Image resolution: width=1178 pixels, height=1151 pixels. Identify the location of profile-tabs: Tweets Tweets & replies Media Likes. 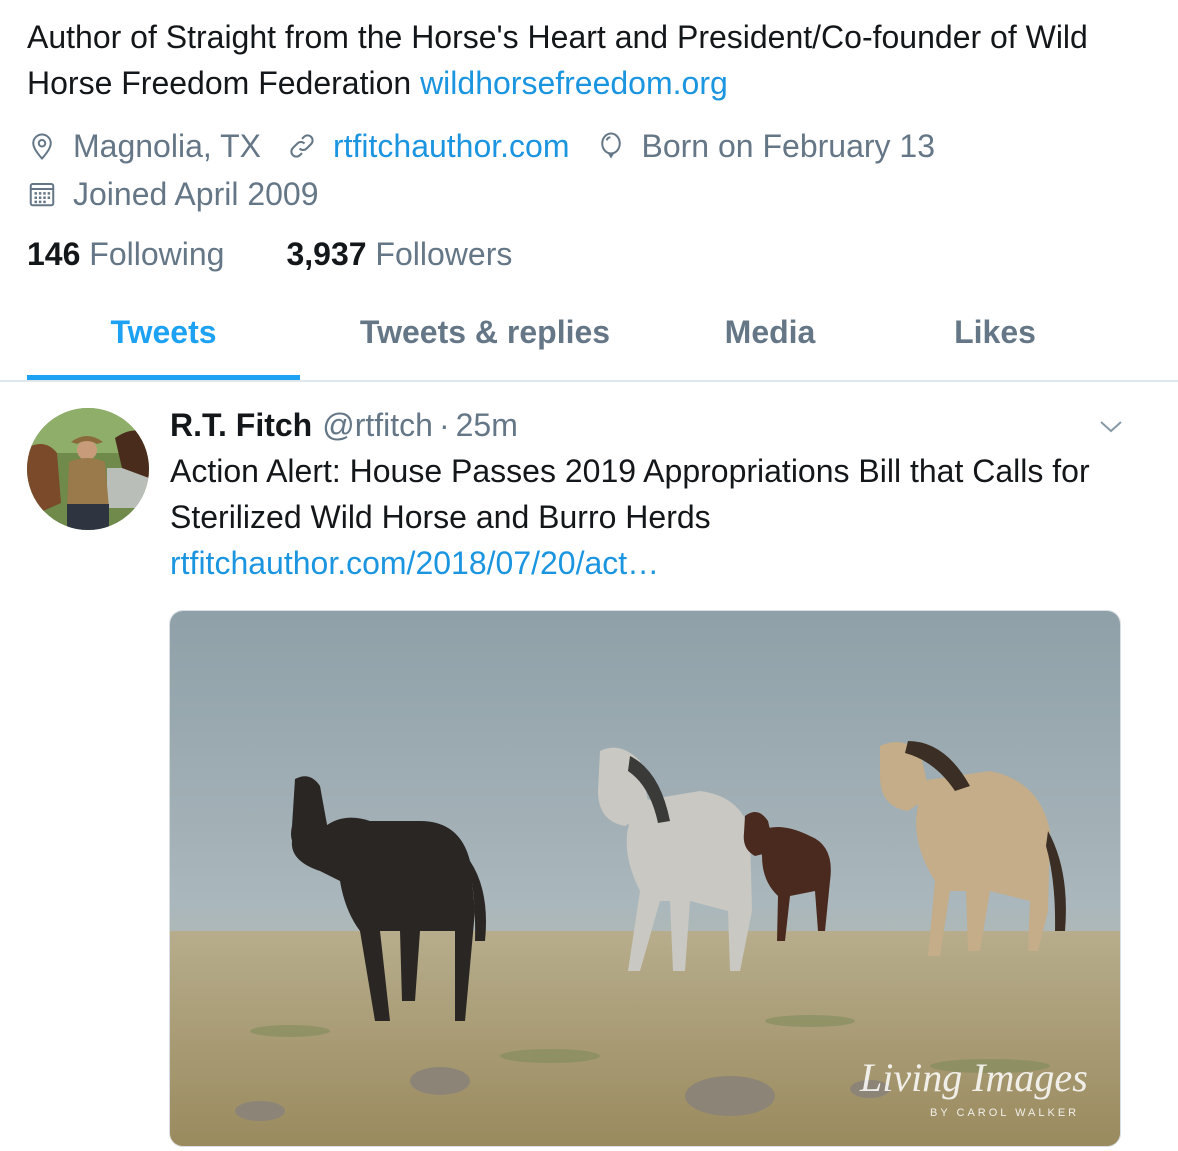
(589, 341).